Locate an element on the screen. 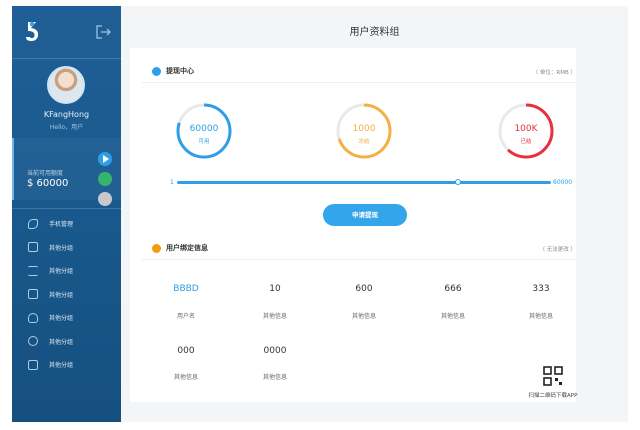 This screenshot has width=640, height=430. logo-icon is located at coordinates (32, 31).